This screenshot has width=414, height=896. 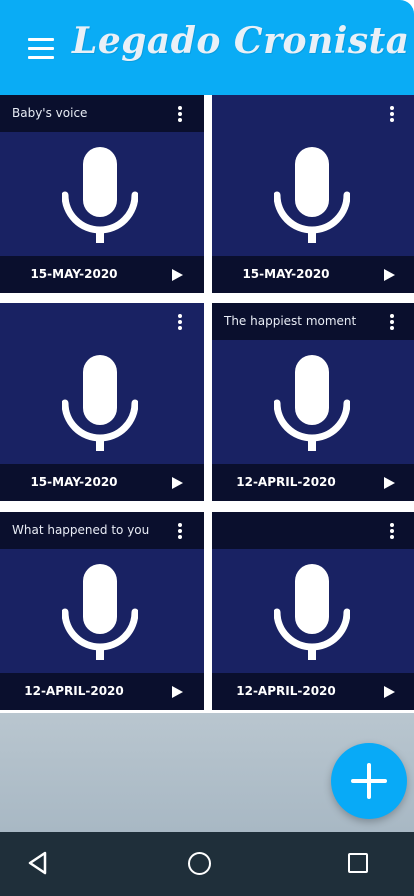 I want to click on card-header: The happiest moment, so click(x=313, y=321).